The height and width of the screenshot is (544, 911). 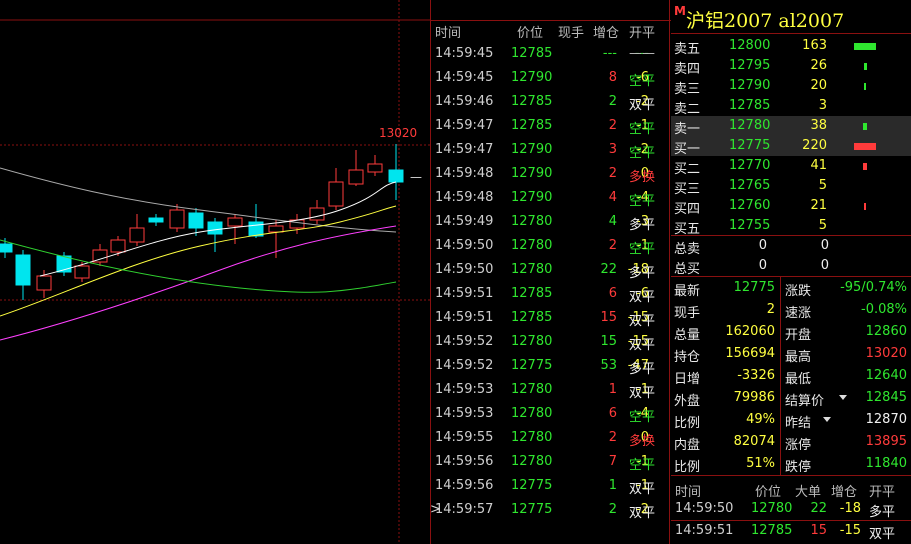 What do you see at coordinates (791, 46) in the screenshot?
I see `order-book-row-ask: 卖五 12800 163` at bounding box center [791, 46].